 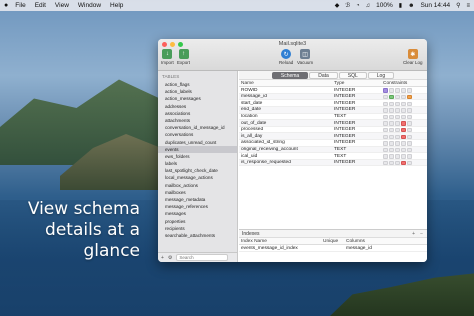 What do you see at coordinates (333, 136) in the screenshot?
I see `table-row: is_all_day INTEGER` at bounding box center [333, 136].